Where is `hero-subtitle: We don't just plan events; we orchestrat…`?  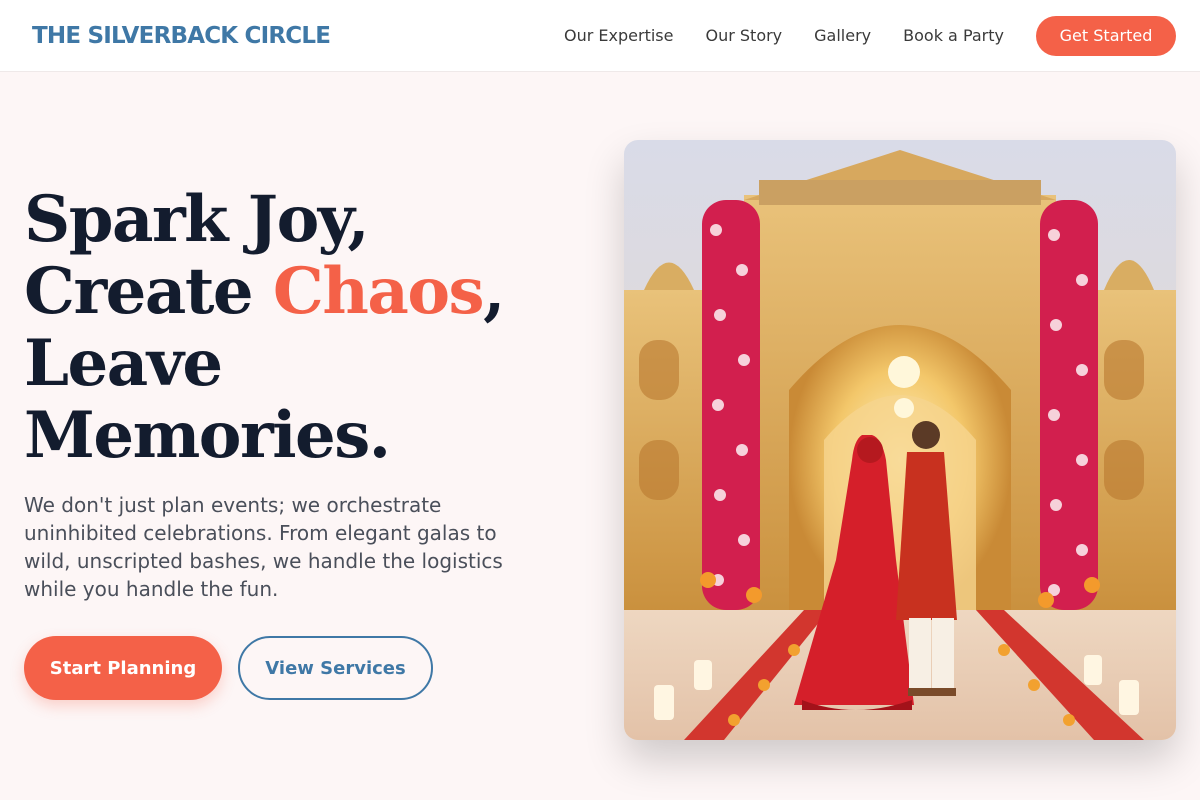
hero-subtitle: We don't just plan events; we orchestrat… is located at coordinates (263, 547).